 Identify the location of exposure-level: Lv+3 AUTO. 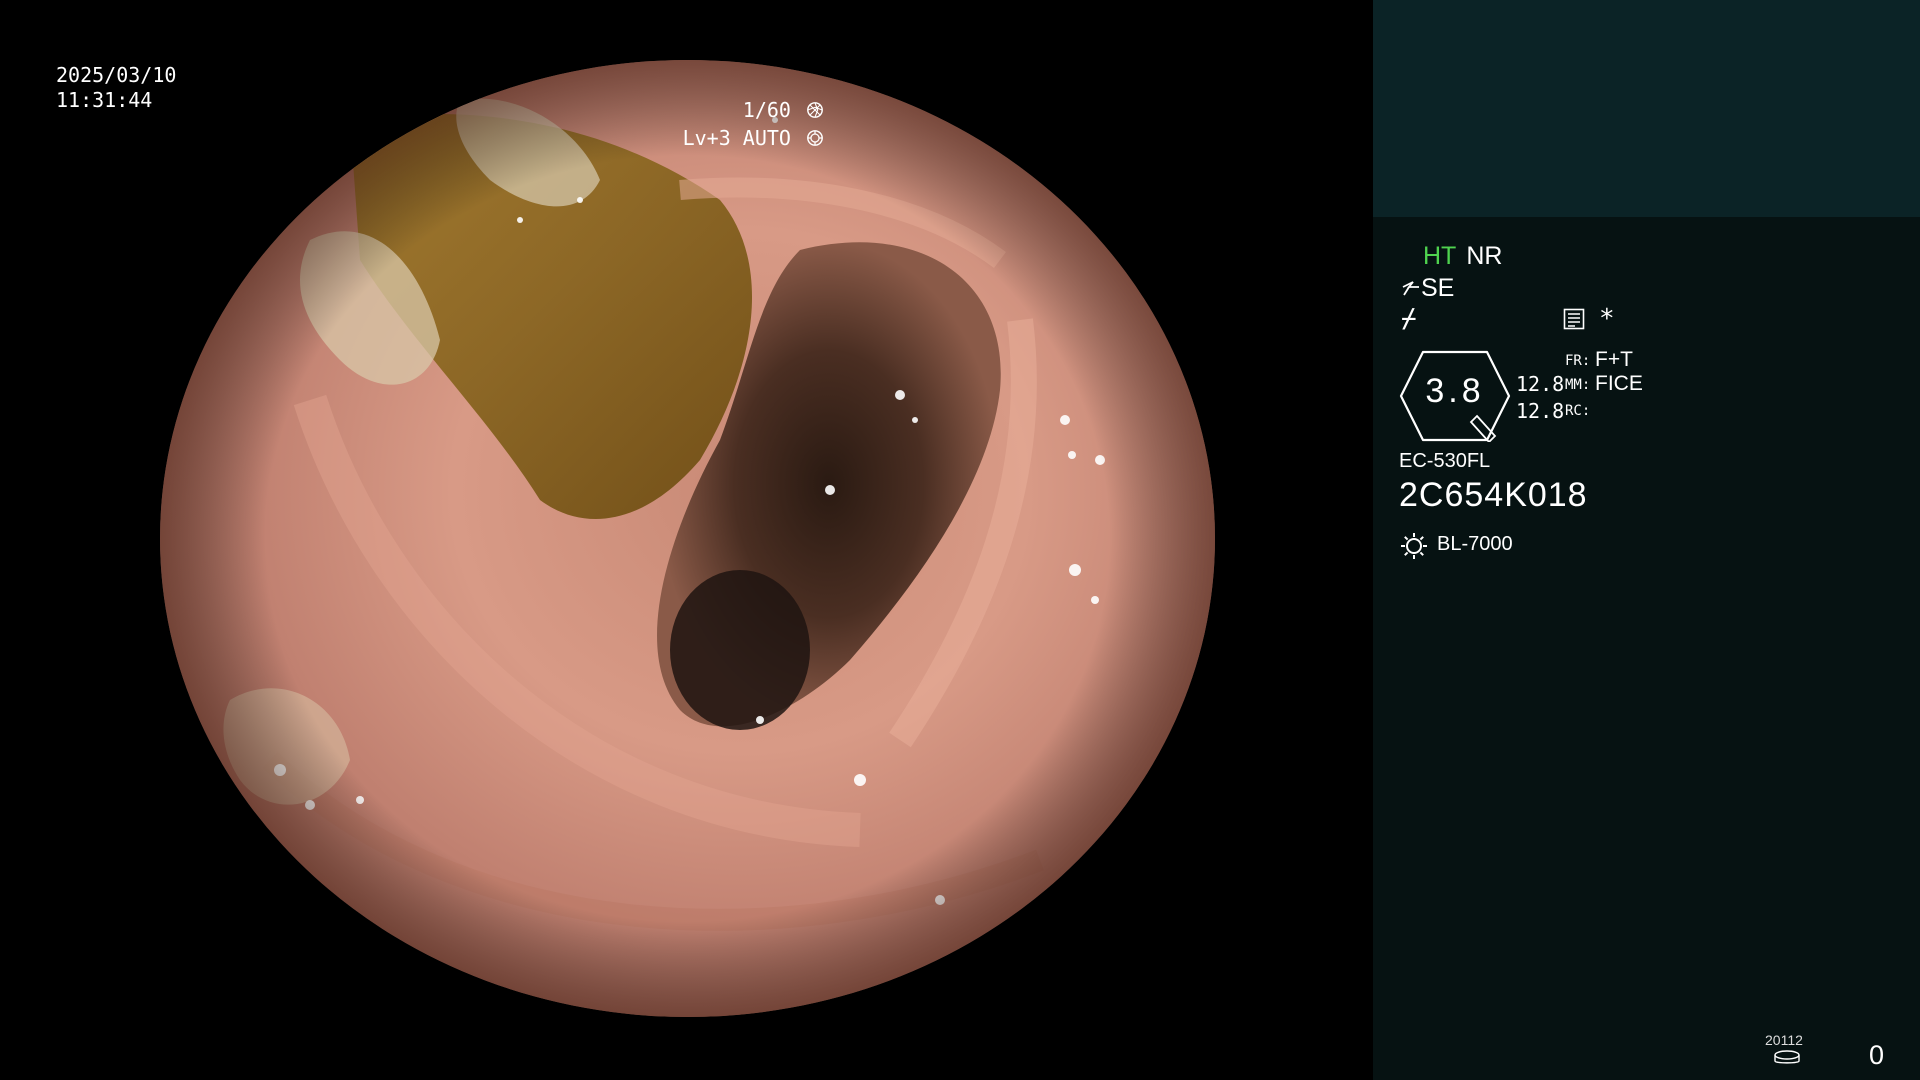
(753, 138).